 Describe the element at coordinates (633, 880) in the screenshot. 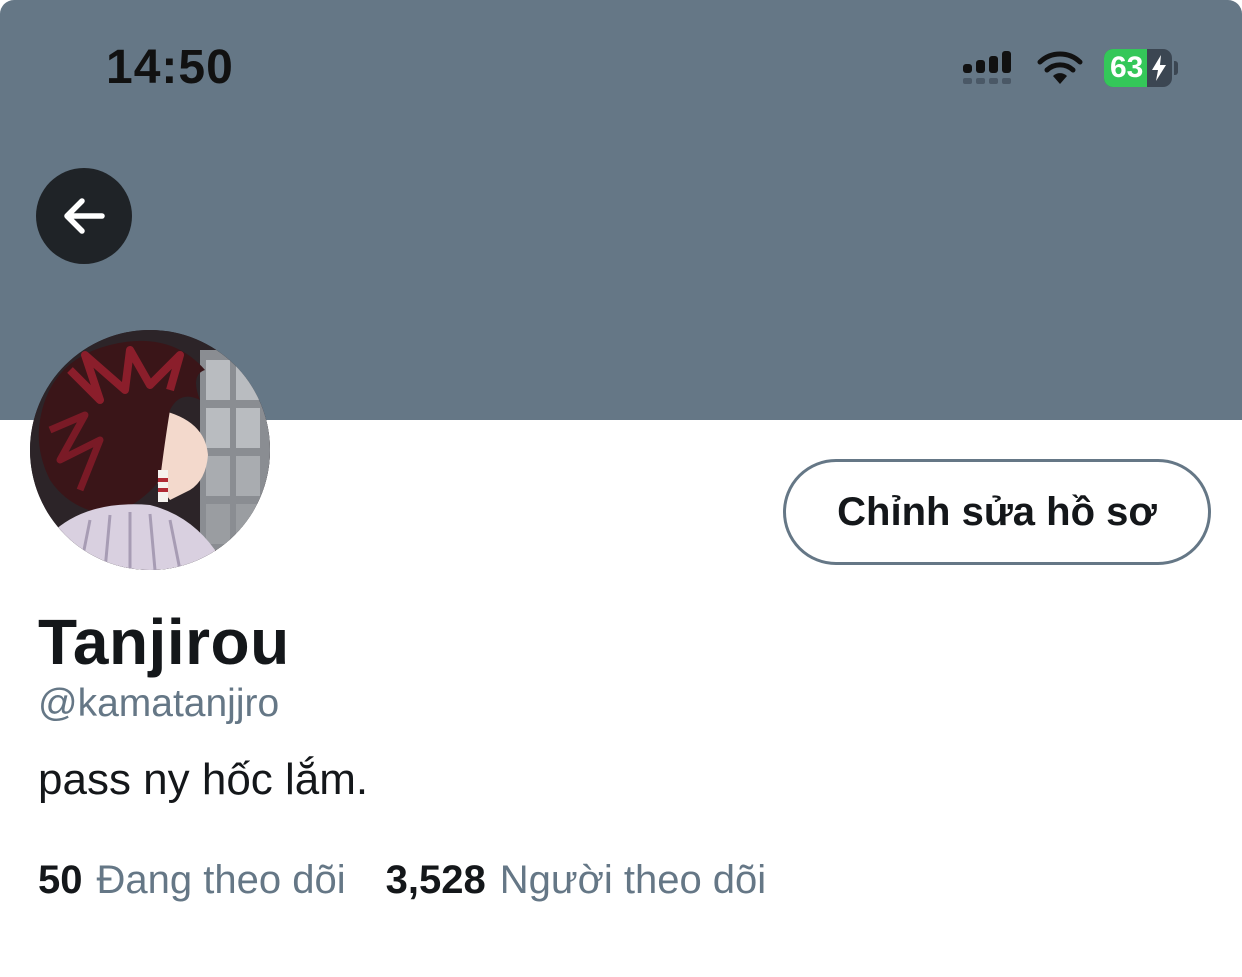

I see `followers-label: Người theo dõi` at that location.